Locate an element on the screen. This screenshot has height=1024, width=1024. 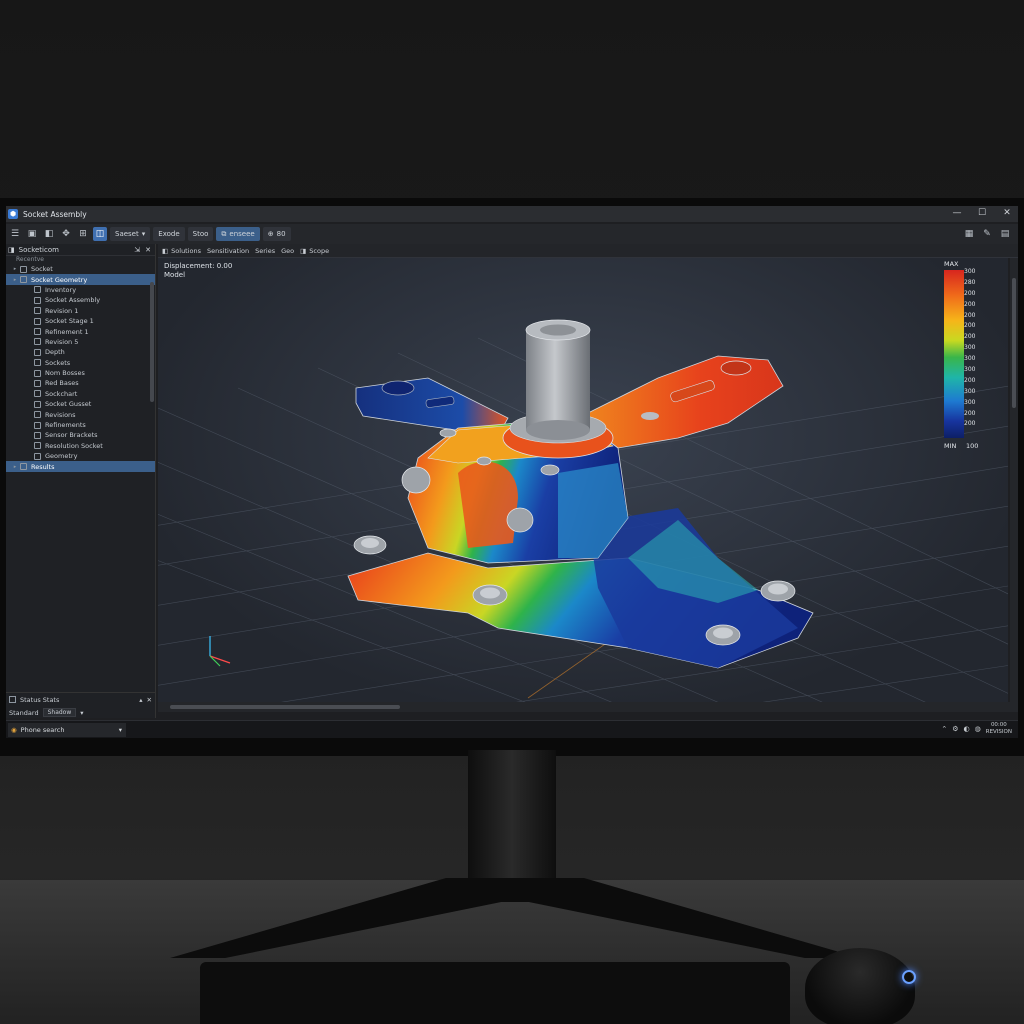
viewport-vertical-scrollbar is located at coordinates (1014, 480).